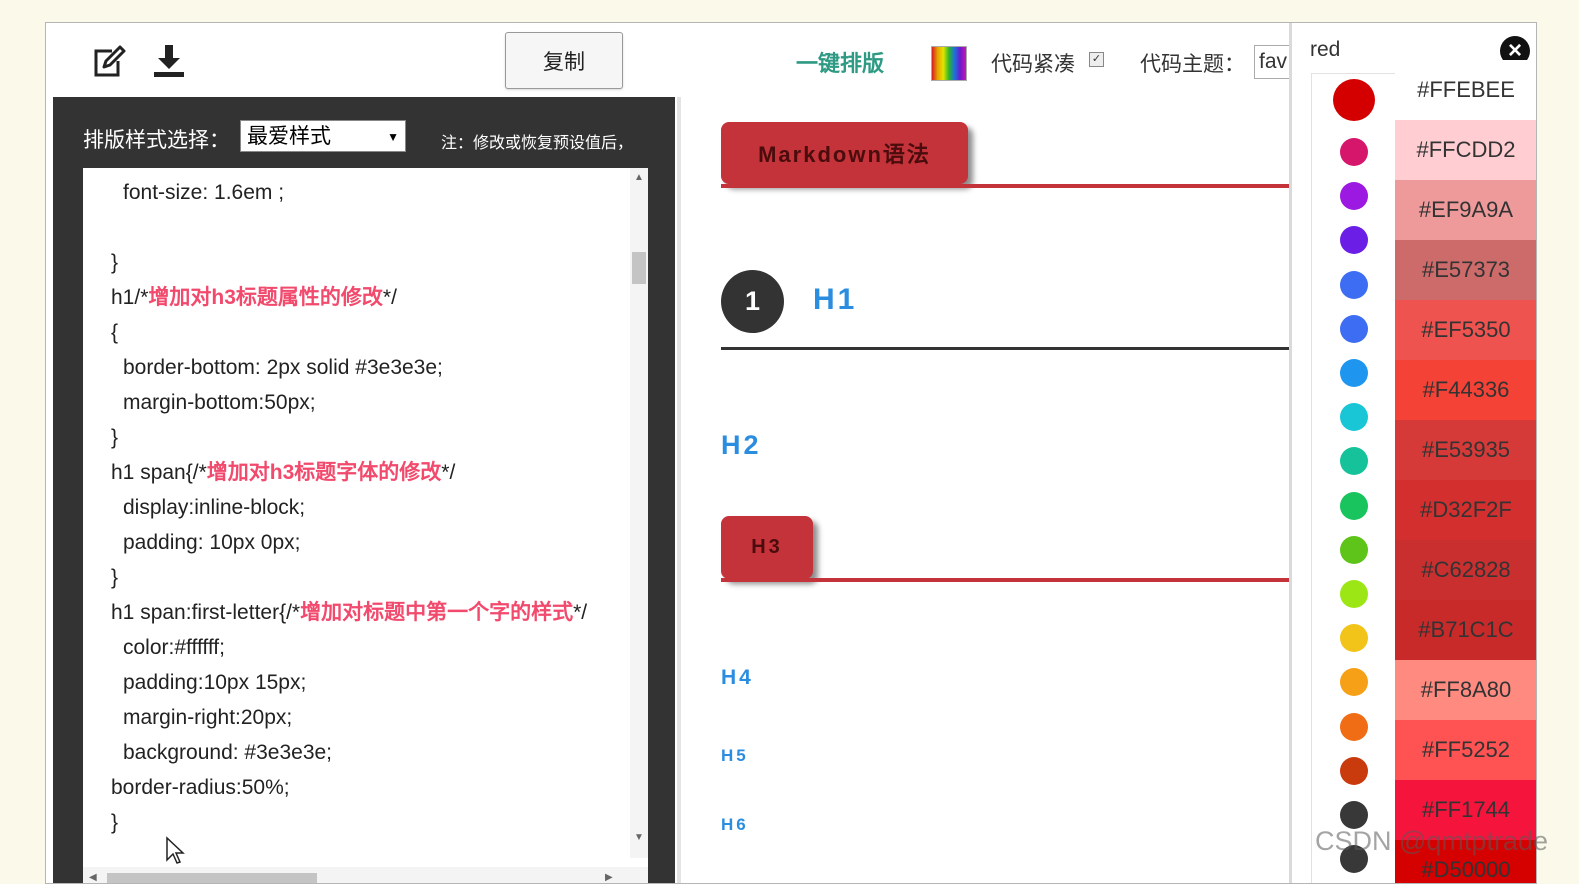 The width and height of the screenshot is (1579, 884). Describe the element at coordinates (840, 62) in the screenshot. I see `one-key-format-button: 一键排版` at that location.